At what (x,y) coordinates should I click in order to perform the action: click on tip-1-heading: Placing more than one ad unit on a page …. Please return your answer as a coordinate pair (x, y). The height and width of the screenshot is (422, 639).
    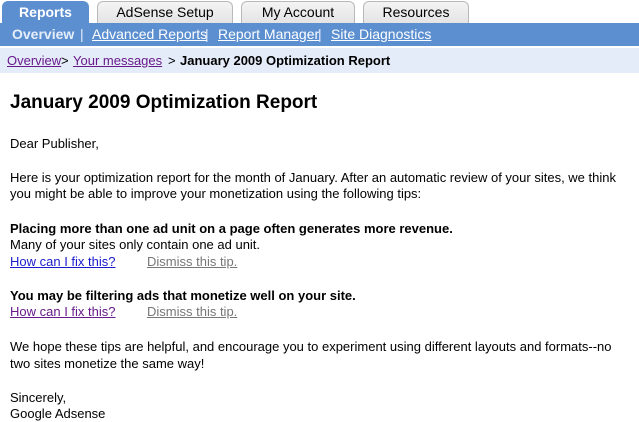
    Looking at the image, I should click on (231, 228).